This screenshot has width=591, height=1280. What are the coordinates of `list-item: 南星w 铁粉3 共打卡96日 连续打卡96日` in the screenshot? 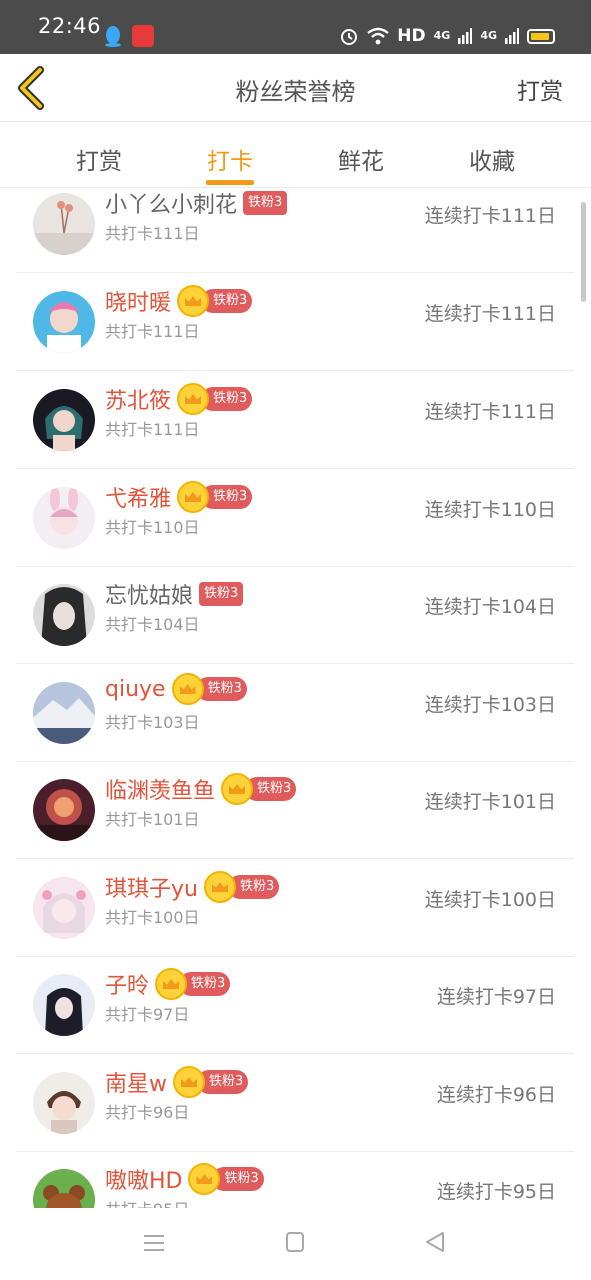 It's located at (295, 1103).